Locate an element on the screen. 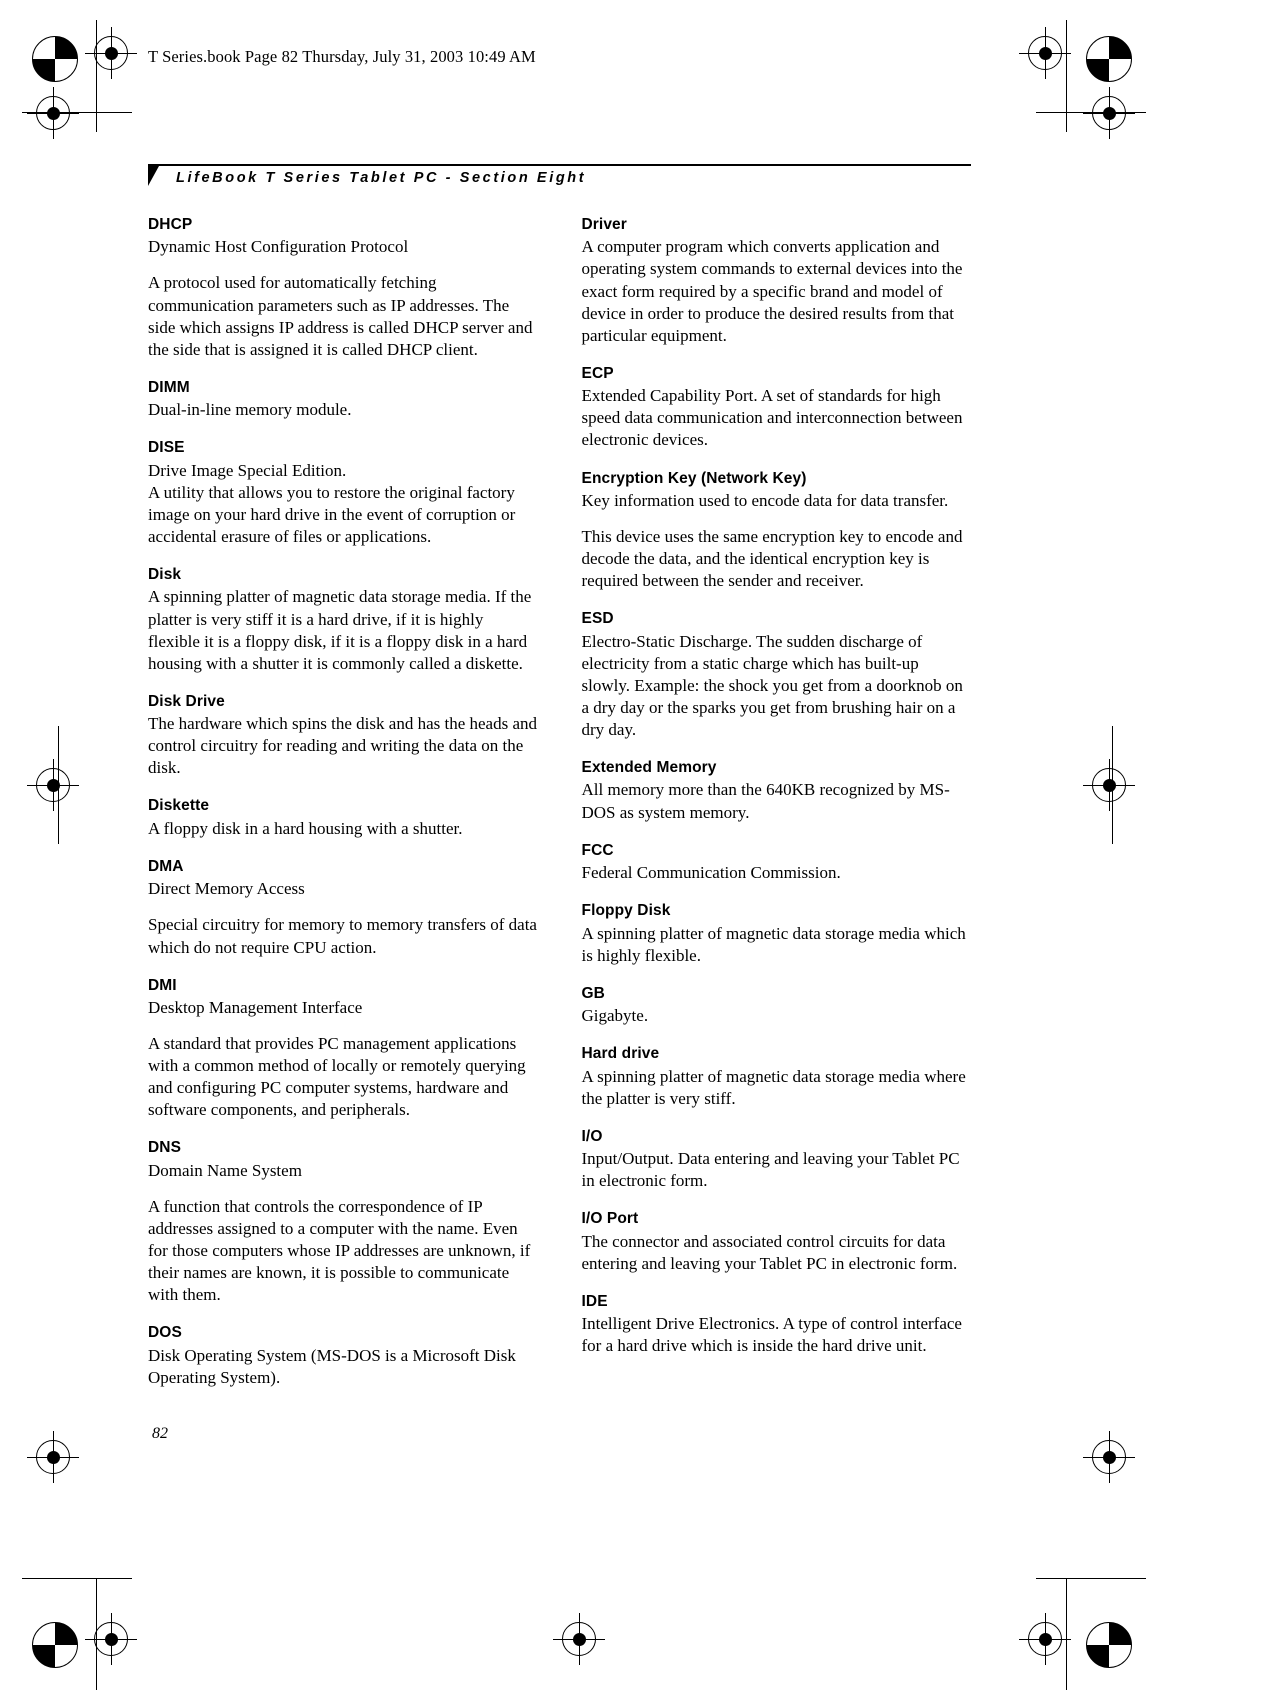 This screenshot has width=1263, height=1706. glossary-entry: FCC Federal Communication Commission. is located at coordinates (777, 862).